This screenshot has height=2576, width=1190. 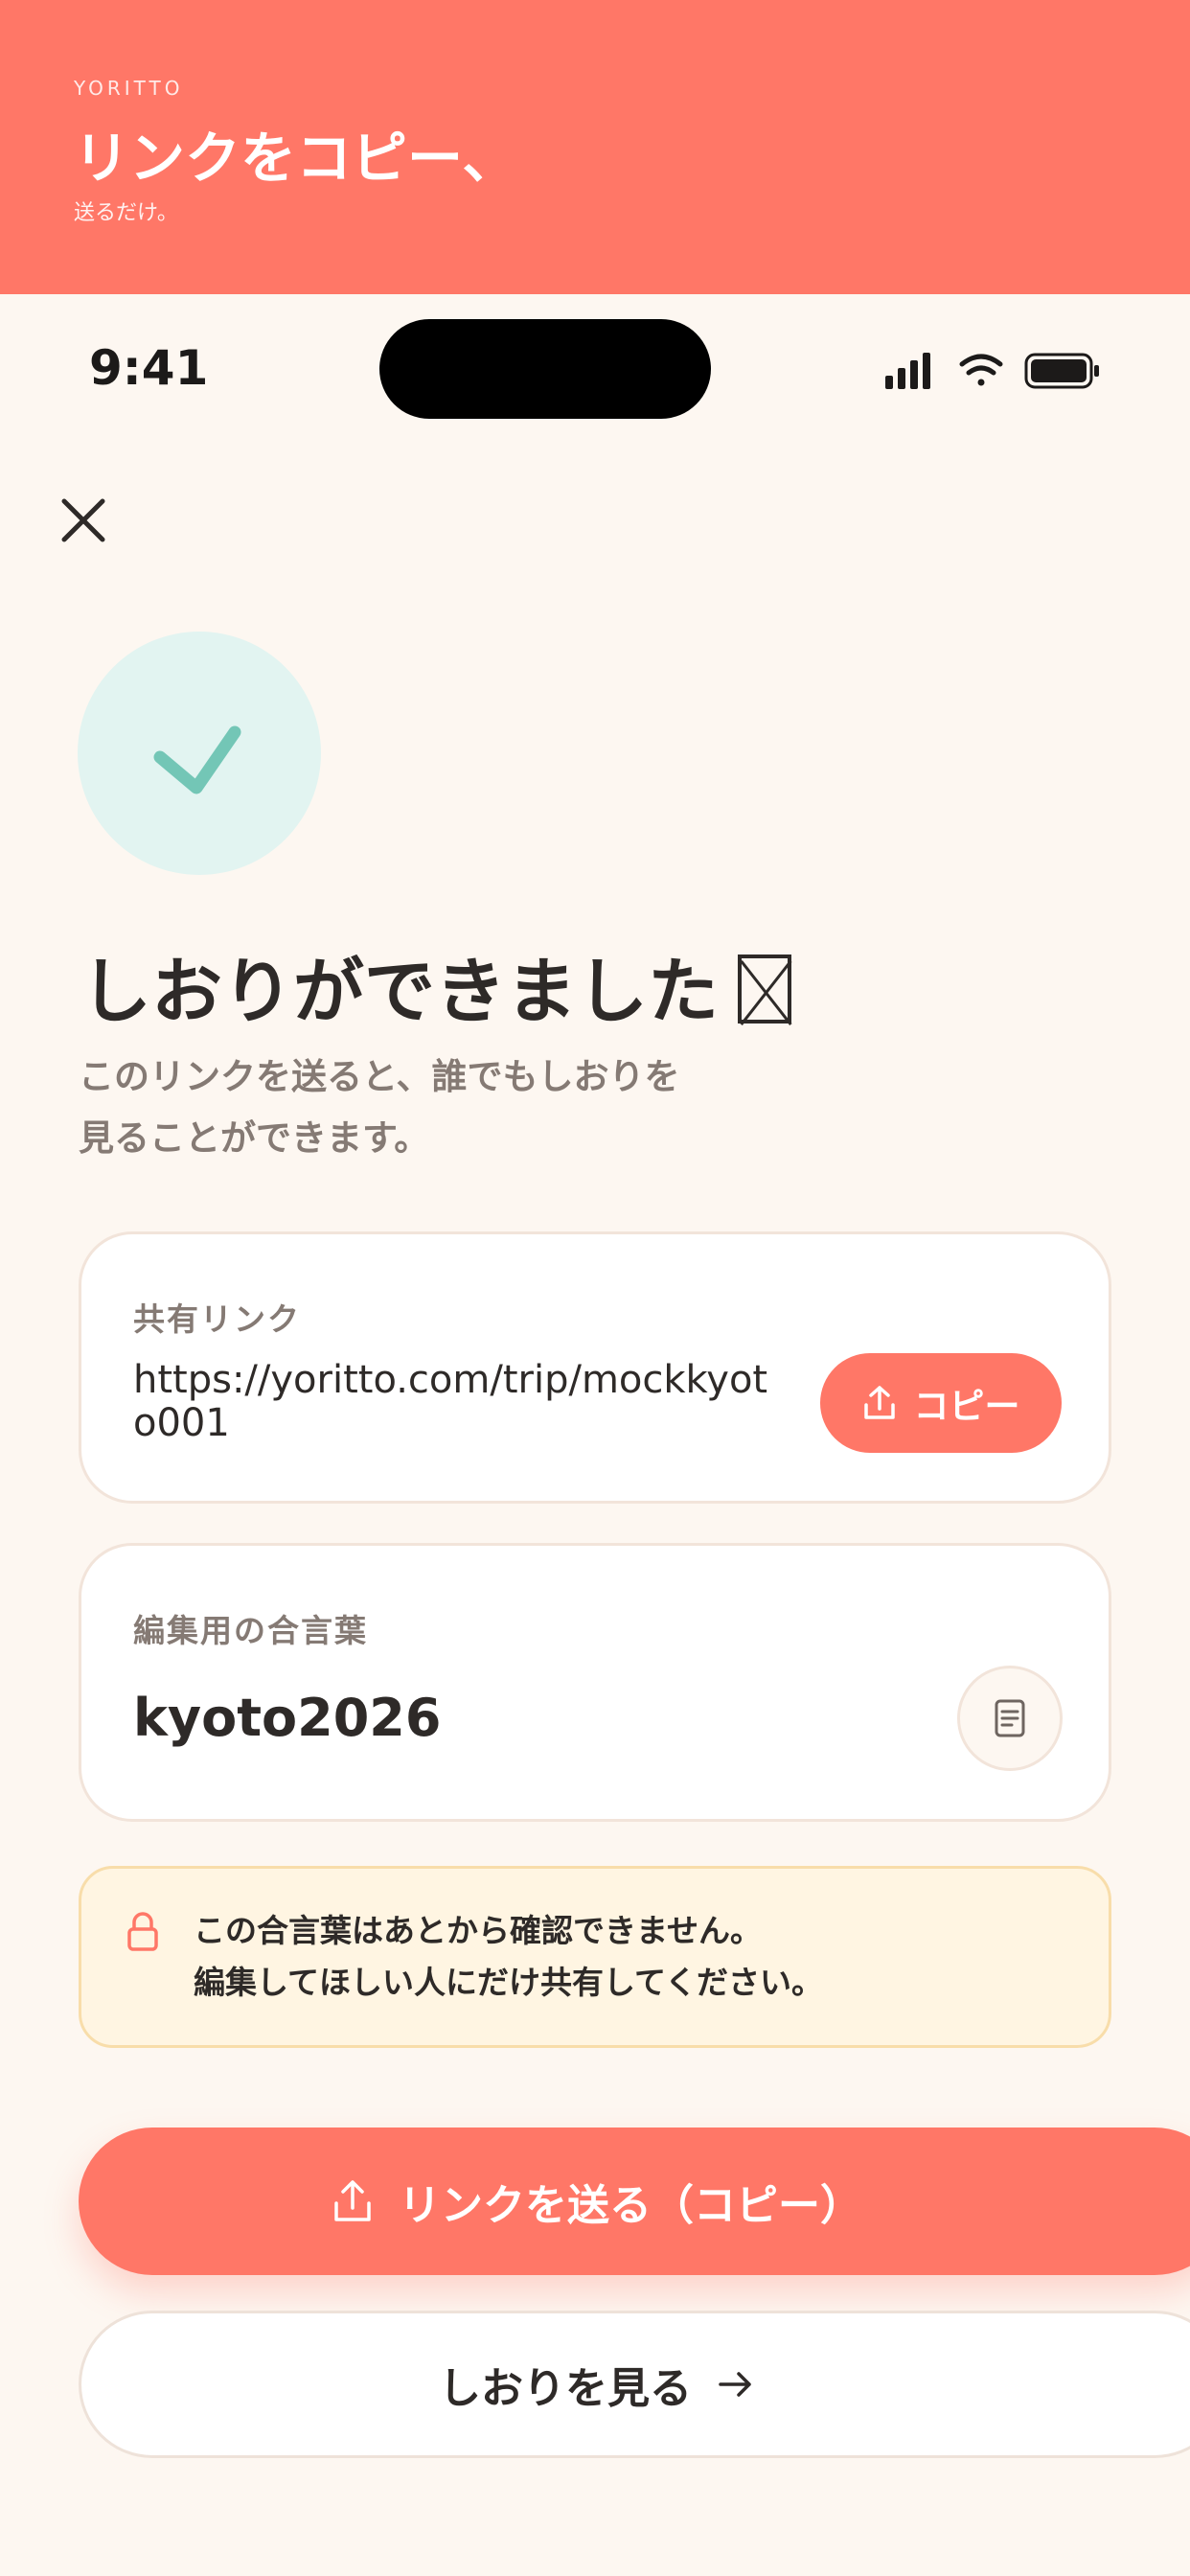 What do you see at coordinates (126, 213) in the screenshot?
I see `banner-subtitle: 送るだけ。` at bounding box center [126, 213].